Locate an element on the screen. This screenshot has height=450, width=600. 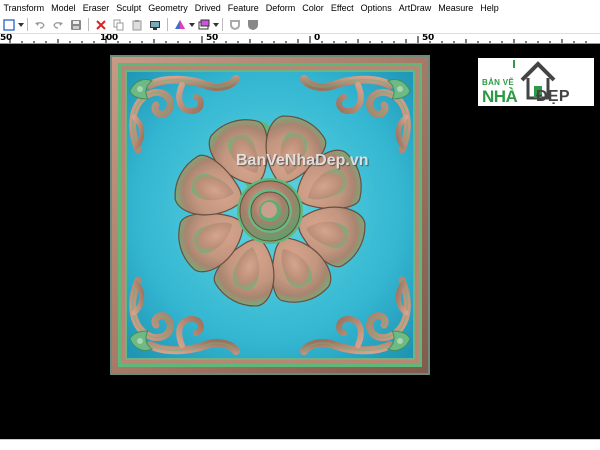
toolbar is located at coordinates (300, 24).